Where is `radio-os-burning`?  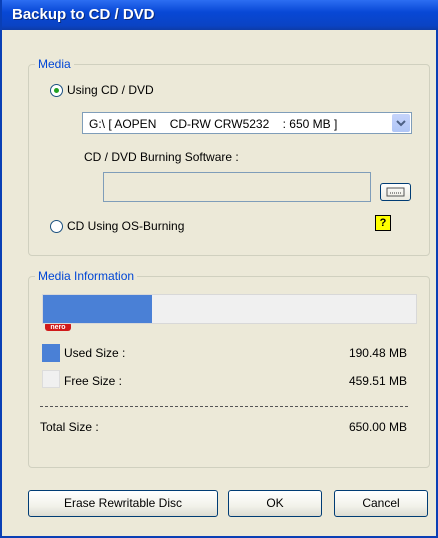 radio-os-burning is located at coordinates (56, 226).